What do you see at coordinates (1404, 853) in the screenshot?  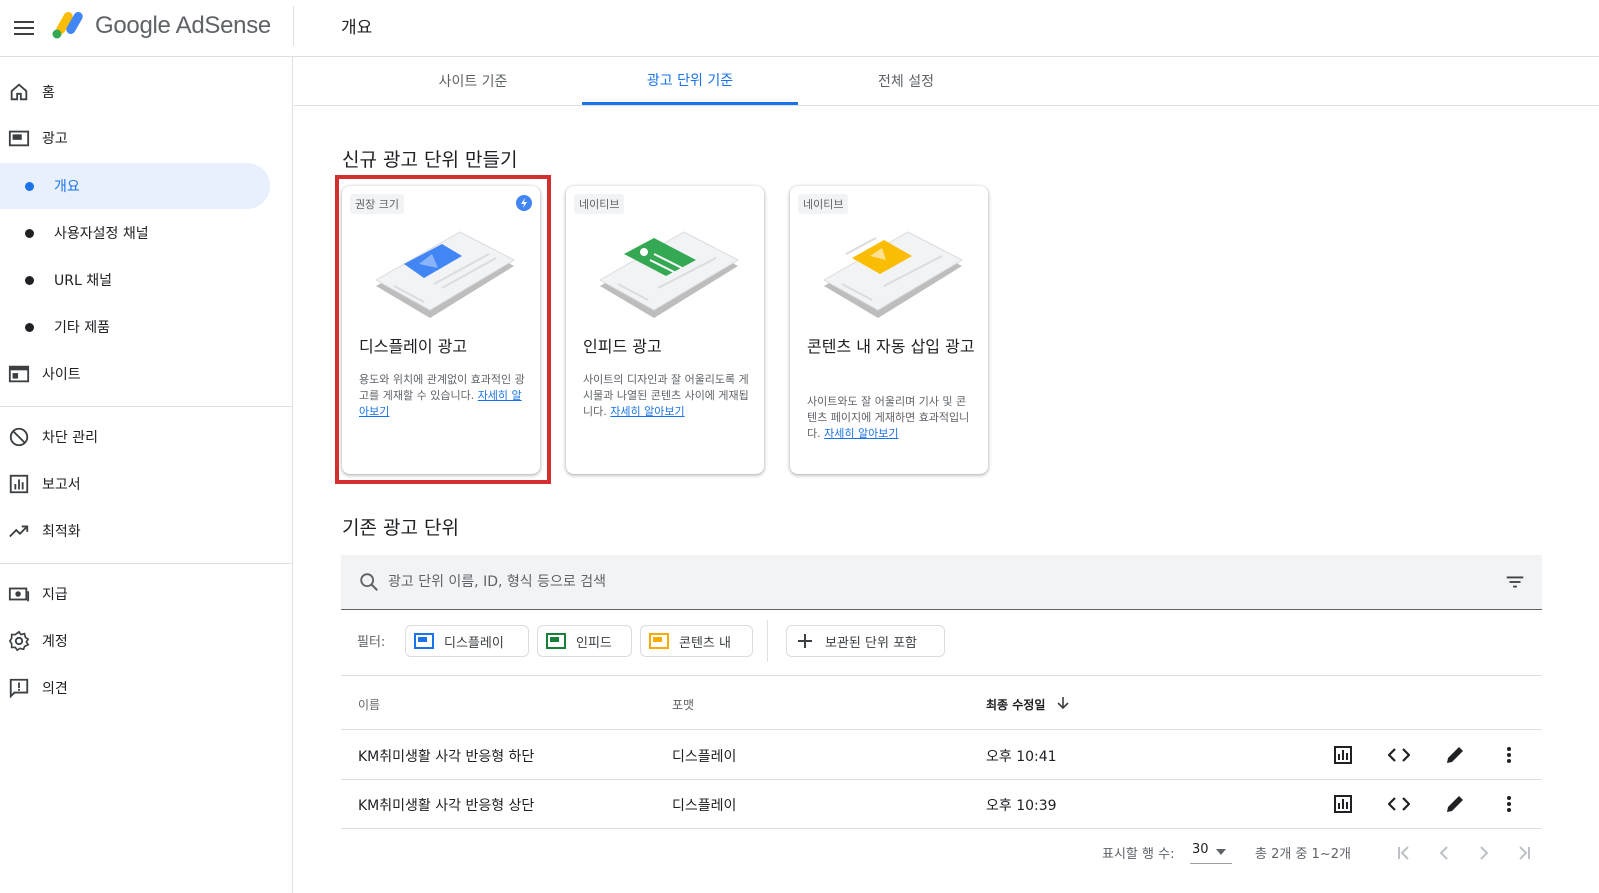 I see `first-page-icon` at bounding box center [1404, 853].